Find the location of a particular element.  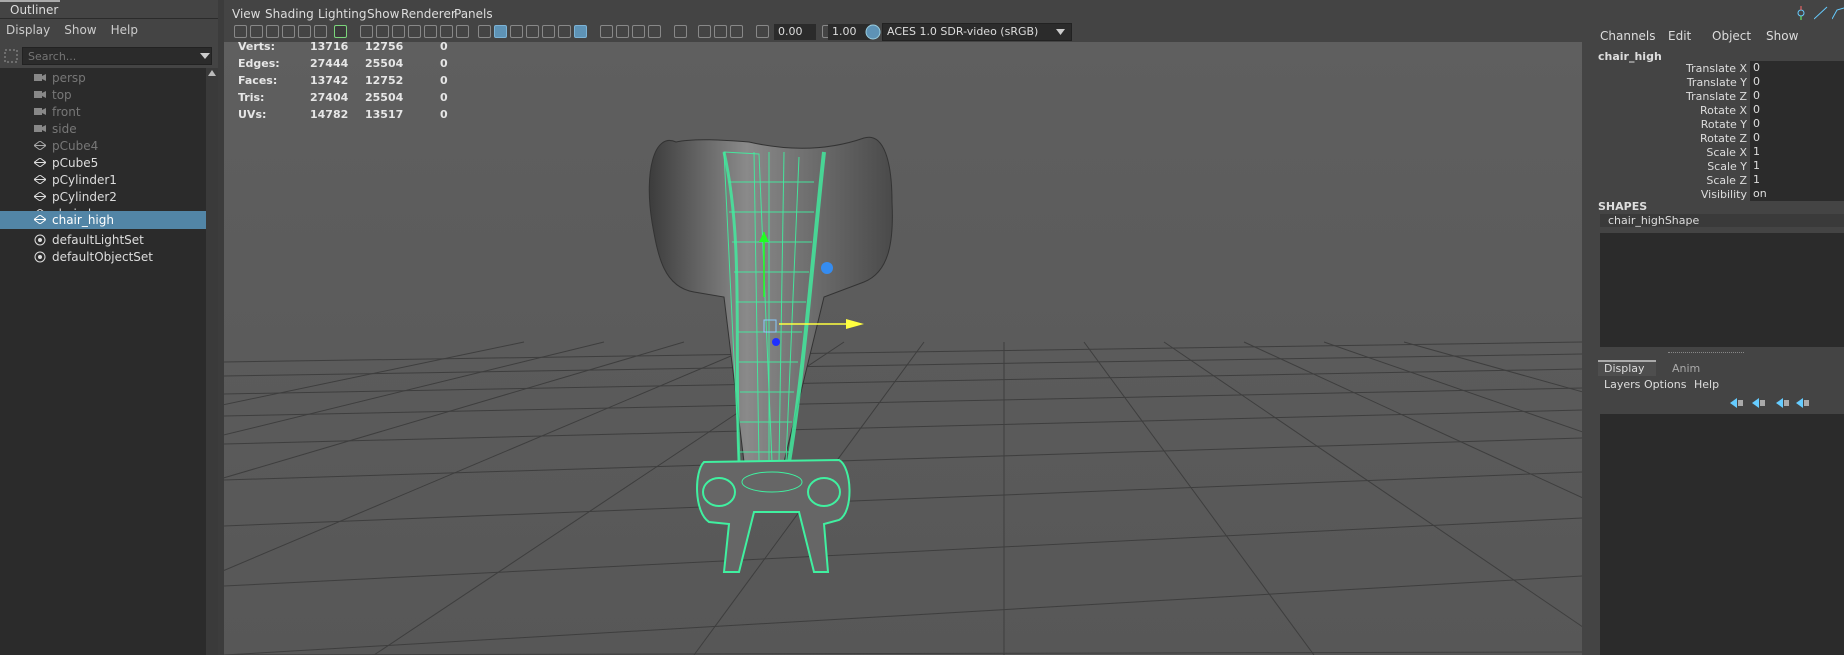

outliner-tab: Outliner is located at coordinates (30, 9).